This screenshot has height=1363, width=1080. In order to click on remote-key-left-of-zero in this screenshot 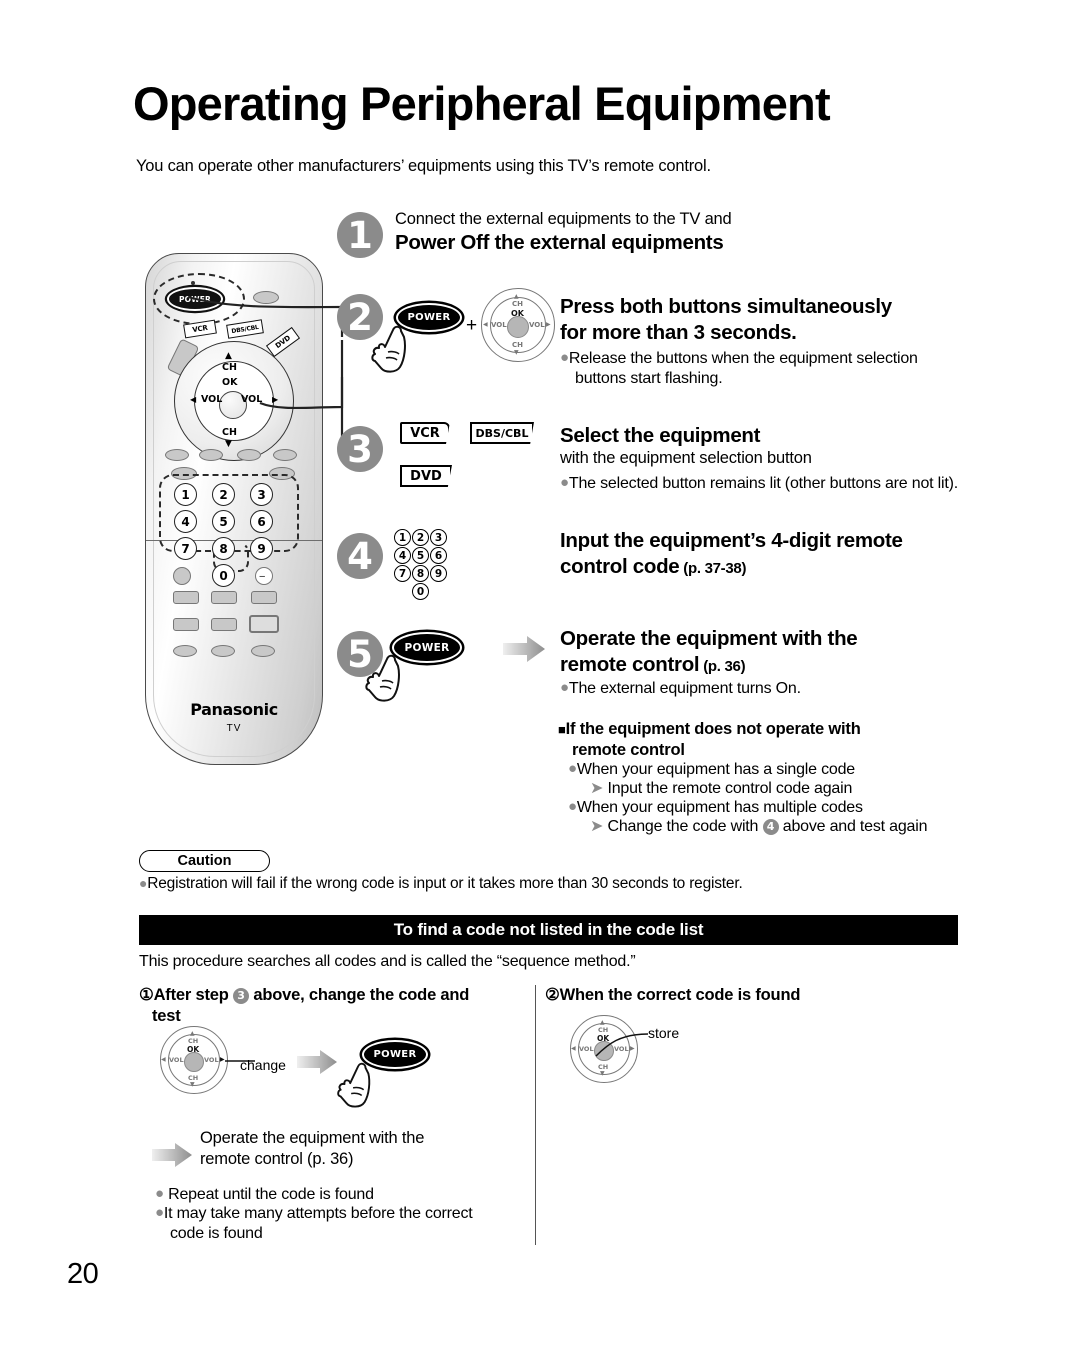, I will do `click(182, 576)`.